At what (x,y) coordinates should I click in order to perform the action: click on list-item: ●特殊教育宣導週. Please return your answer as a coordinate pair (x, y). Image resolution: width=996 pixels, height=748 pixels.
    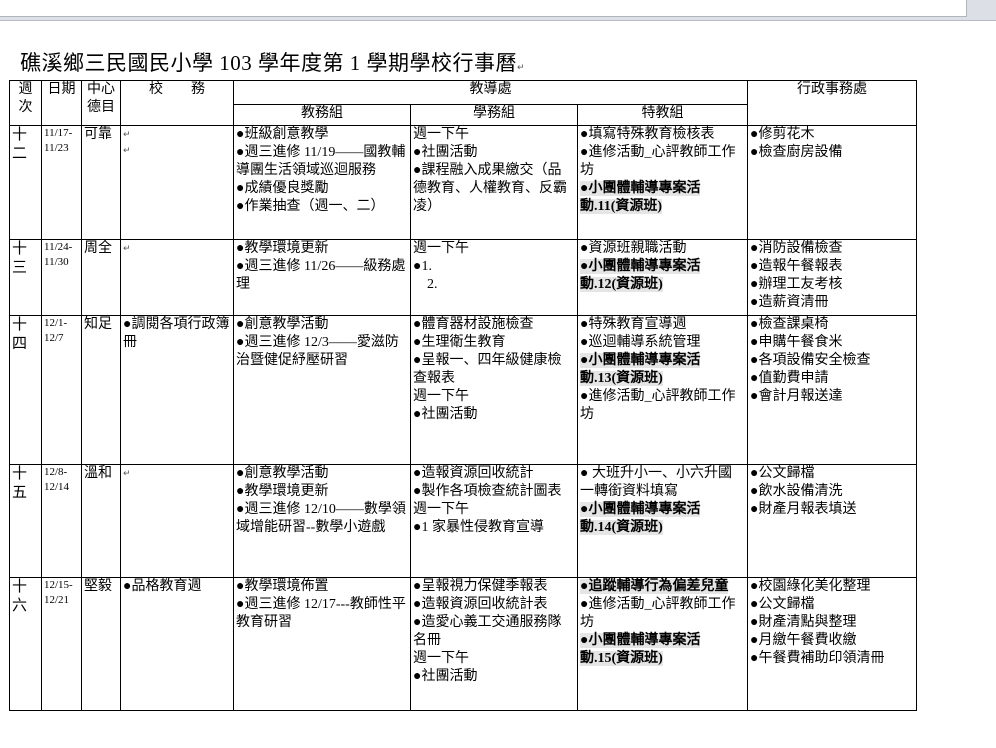
    Looking at the image, I should click on (633, 324).